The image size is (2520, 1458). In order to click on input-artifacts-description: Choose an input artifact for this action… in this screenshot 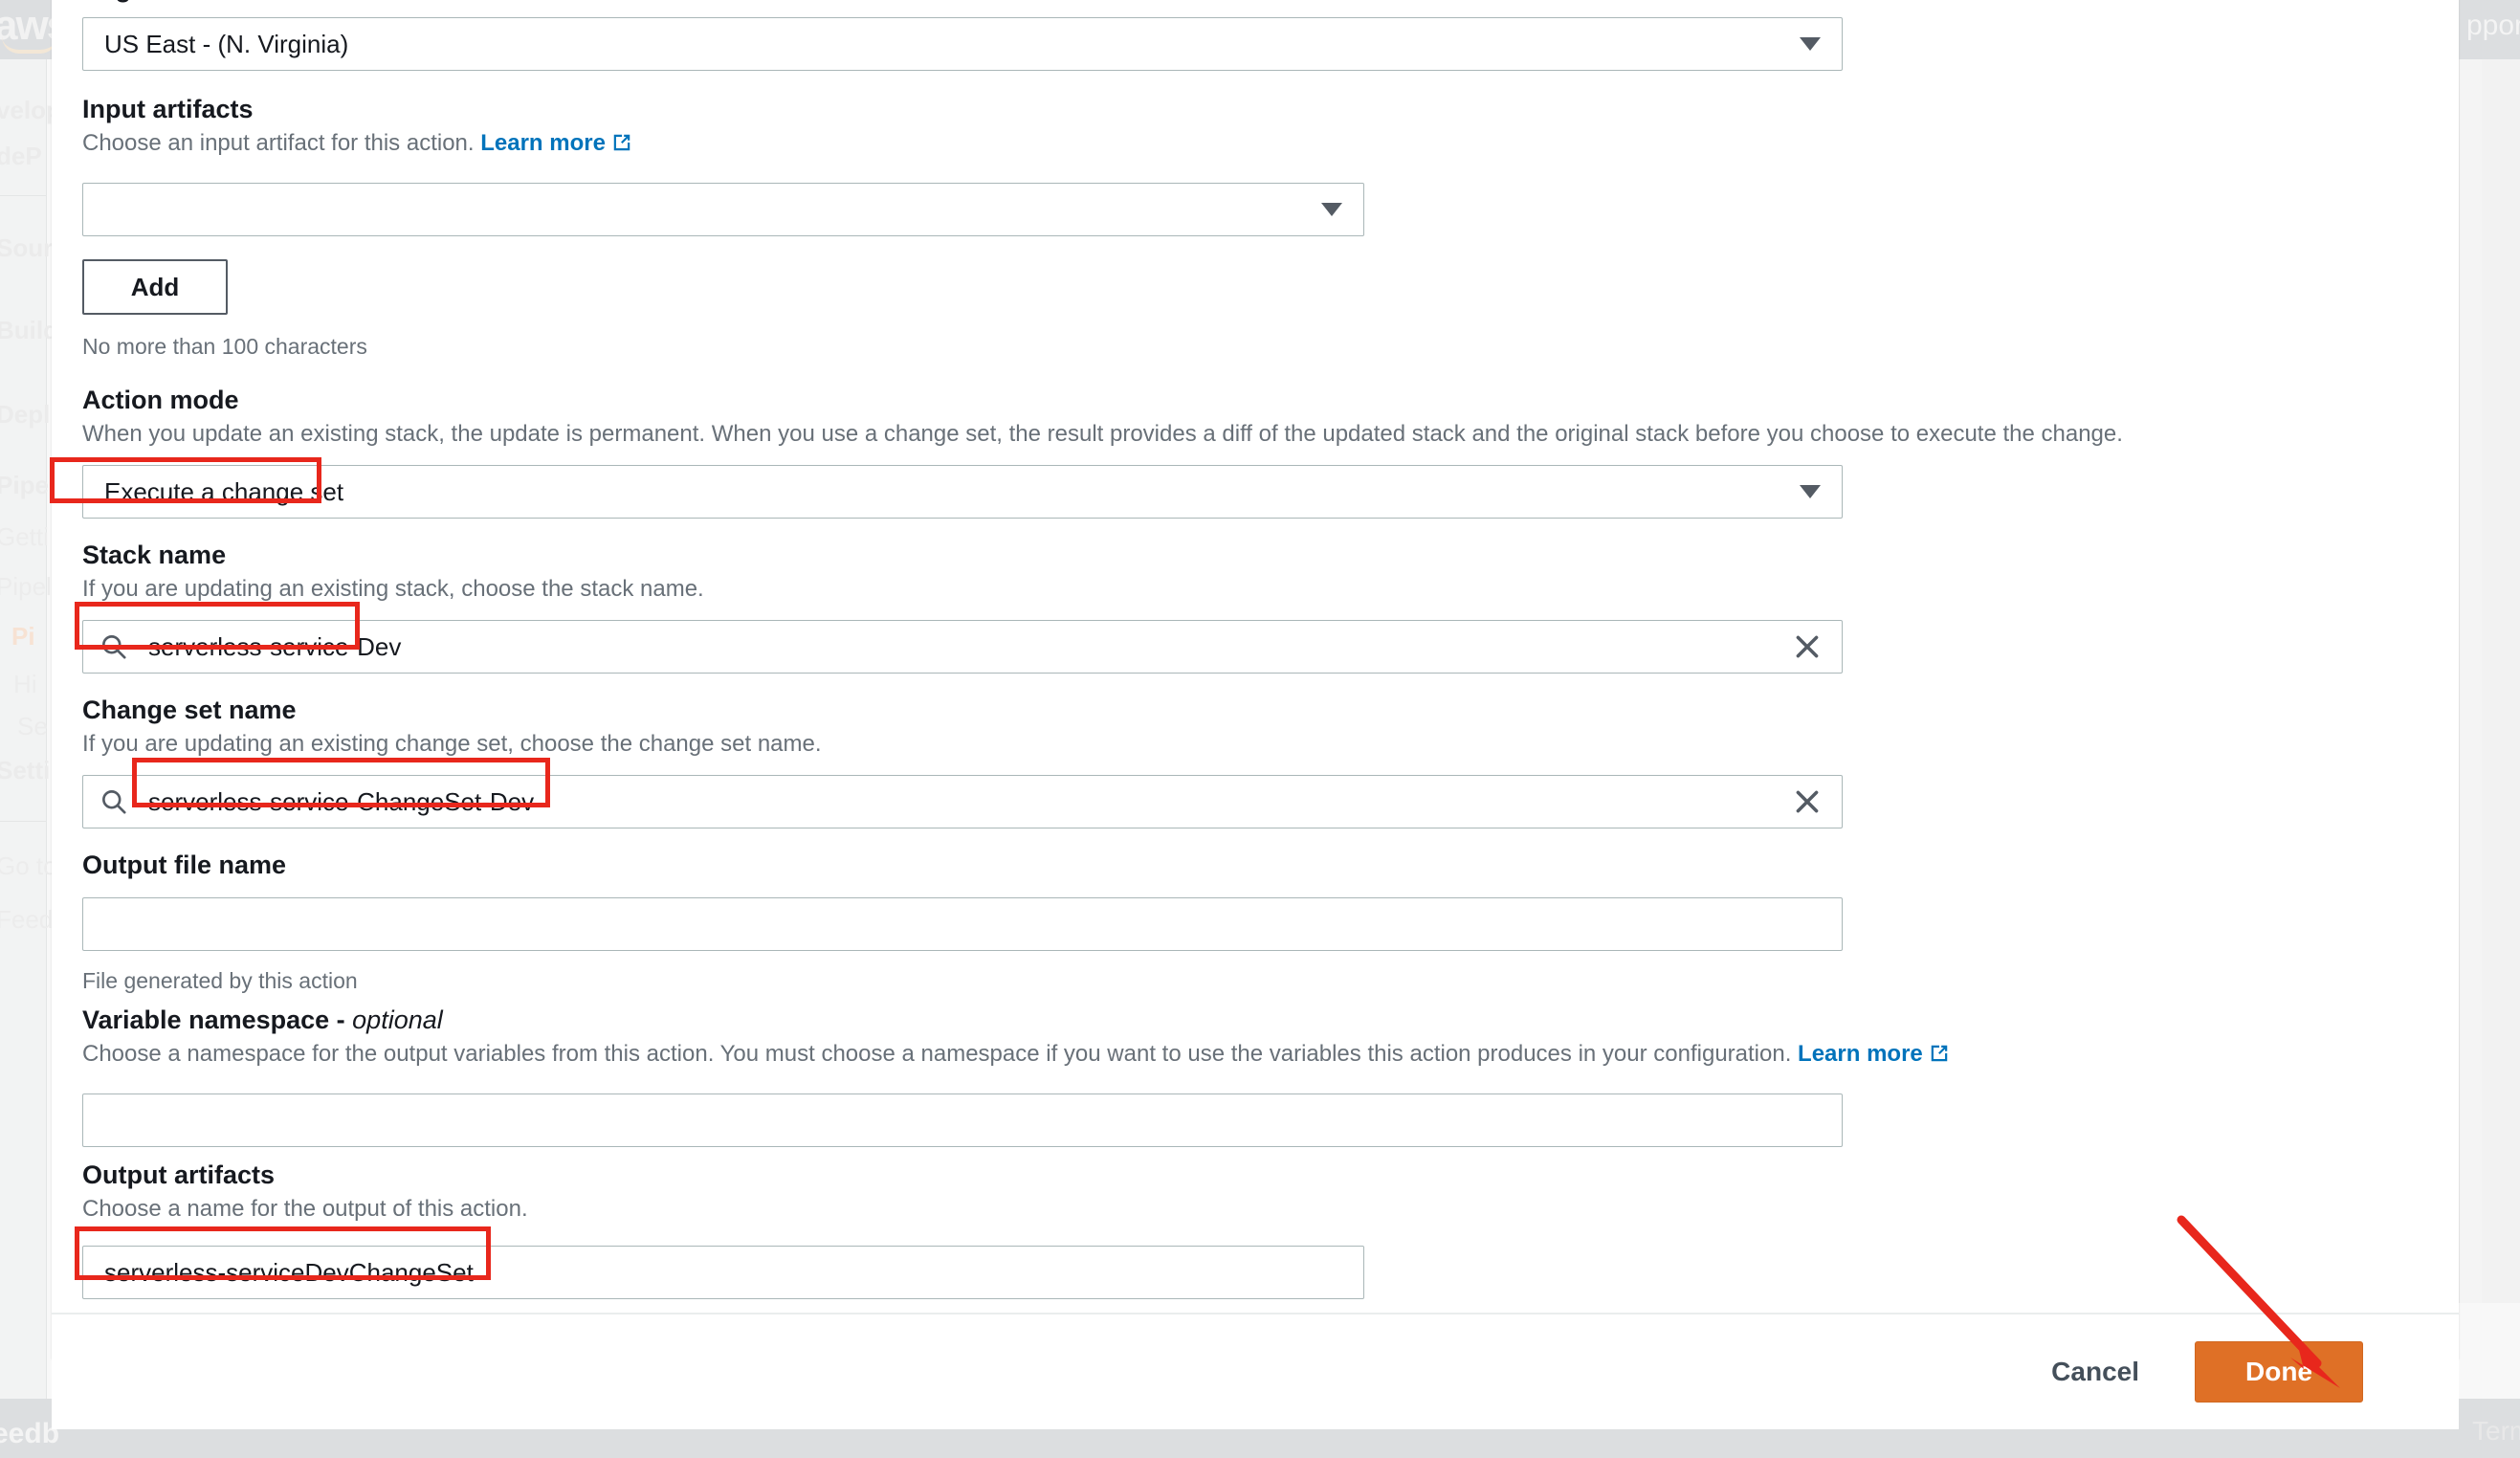, I will do `click(1087, 145)`.